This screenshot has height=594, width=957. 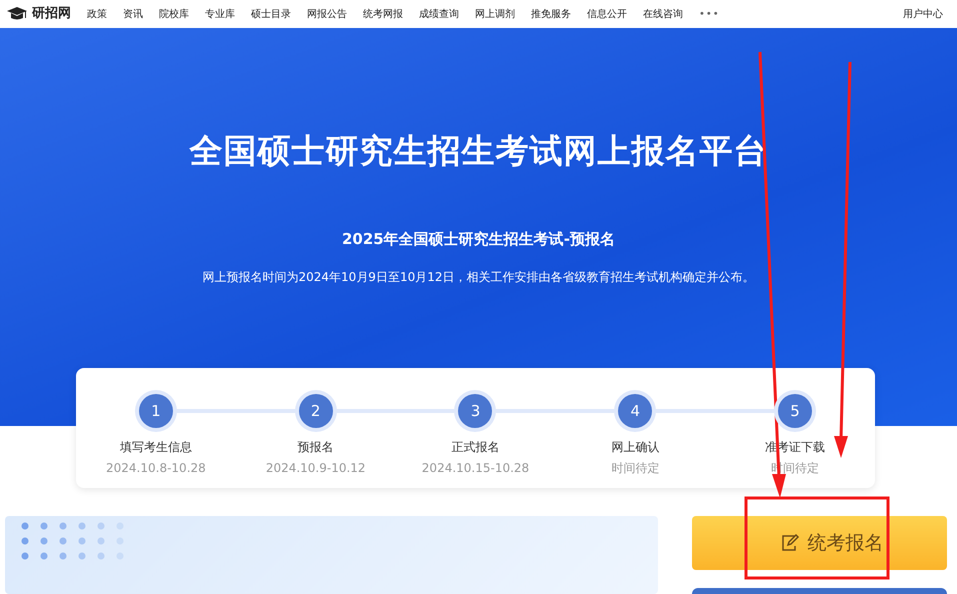 I want to click on nav-link: 网上调剂, so click(x=495, y=14).